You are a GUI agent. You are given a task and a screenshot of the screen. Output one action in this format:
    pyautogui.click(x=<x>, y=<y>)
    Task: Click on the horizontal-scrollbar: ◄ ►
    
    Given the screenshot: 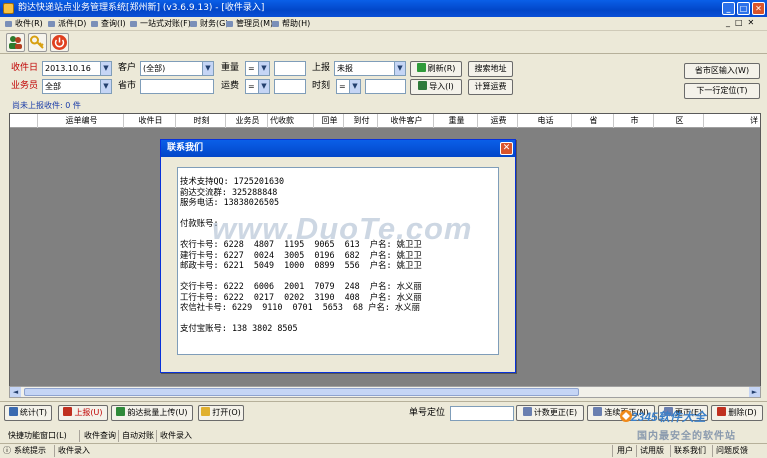 What is the action you would take?
    pyautogui.click(x=385, y=392)
    